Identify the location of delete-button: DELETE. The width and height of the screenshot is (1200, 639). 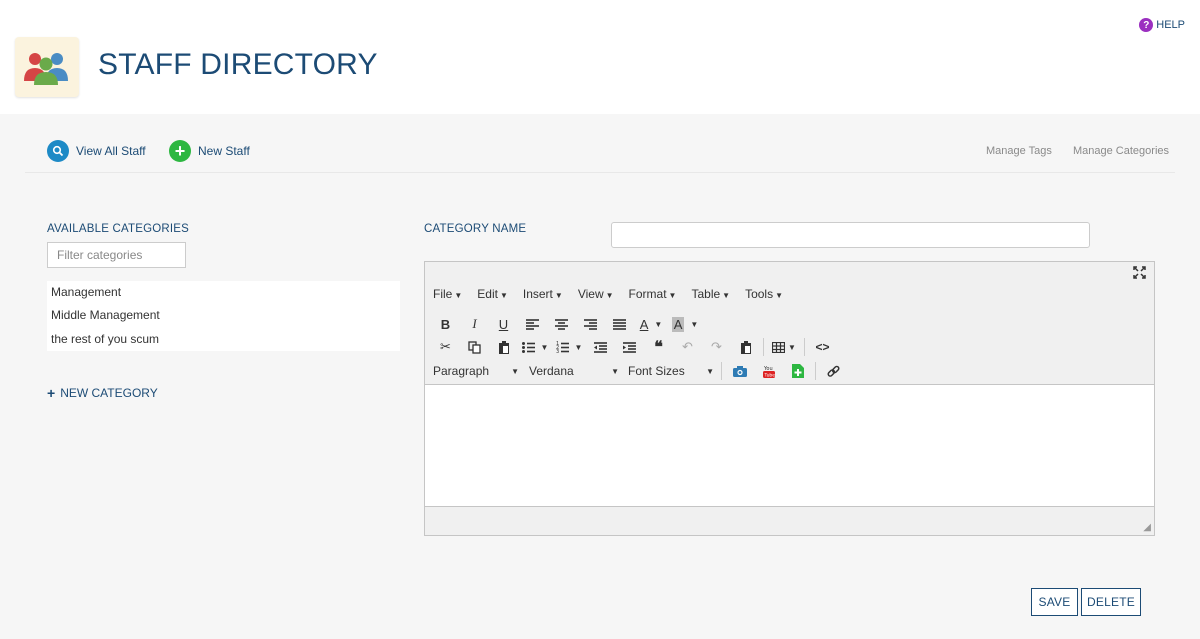
(1111, 602).